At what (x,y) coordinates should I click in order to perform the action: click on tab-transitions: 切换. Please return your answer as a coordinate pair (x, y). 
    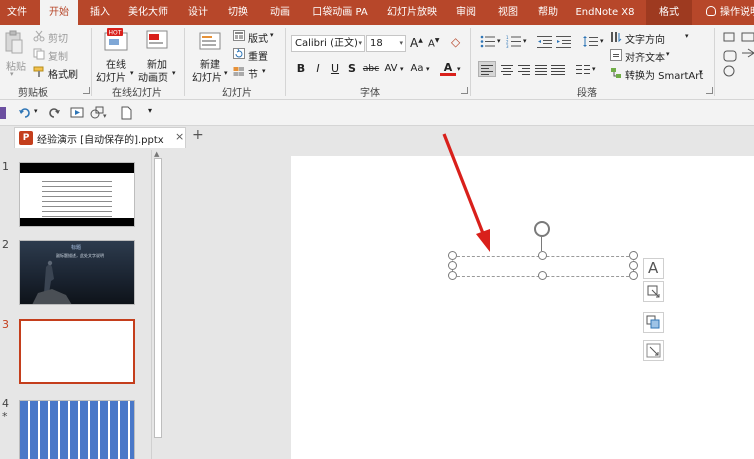
    Looking at the image, I should click on (238, 12).